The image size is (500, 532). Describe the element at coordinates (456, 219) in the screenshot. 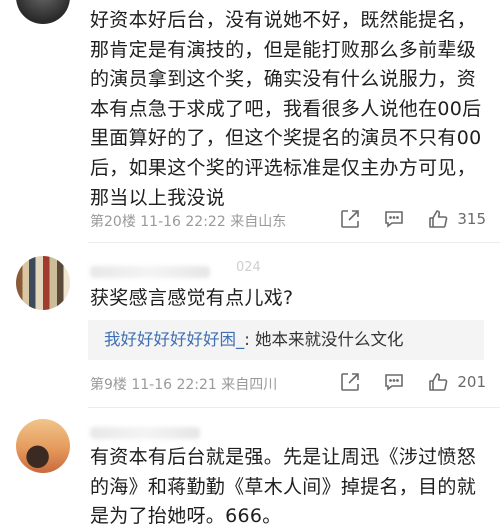

I see `like-button: 315` at that location.